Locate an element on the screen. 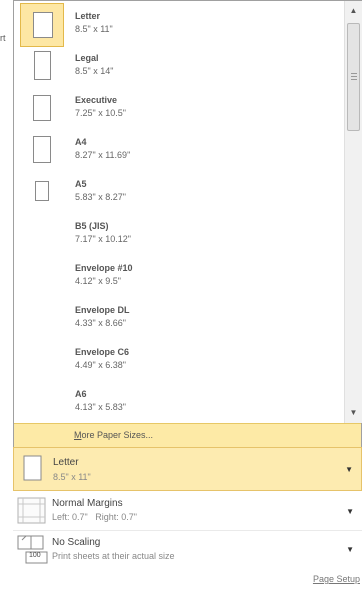 The width and height of the screenshot is (363, 591). page-icon is located at coordinates (32, 468).